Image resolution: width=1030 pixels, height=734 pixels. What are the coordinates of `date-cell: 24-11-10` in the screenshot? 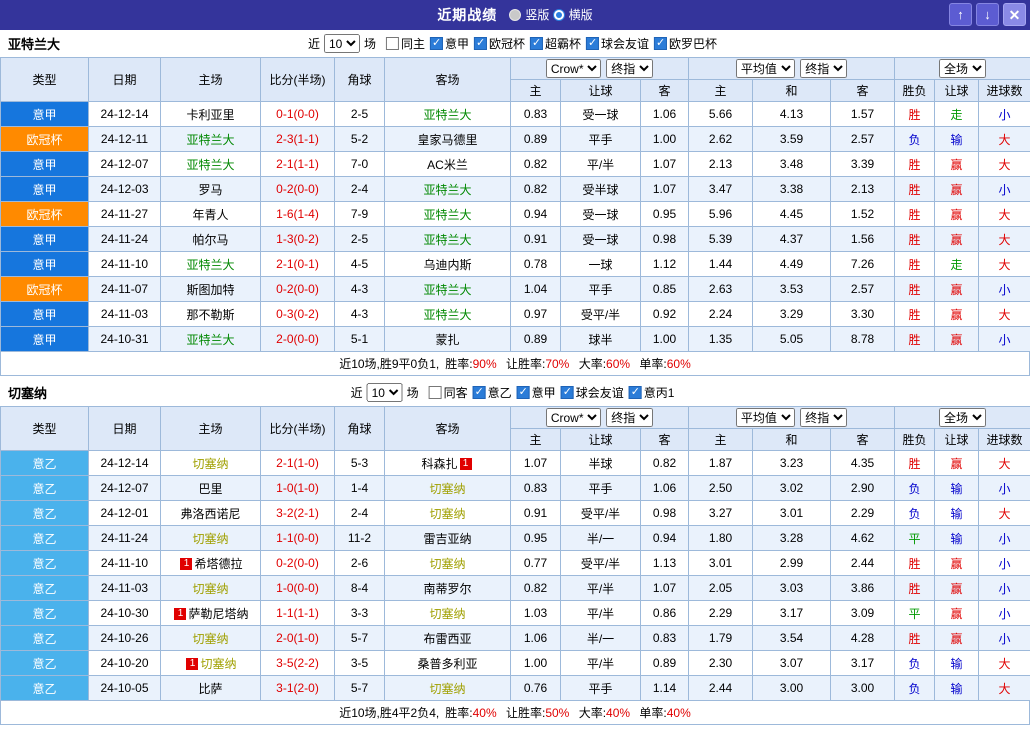 It's located at (124, 563).